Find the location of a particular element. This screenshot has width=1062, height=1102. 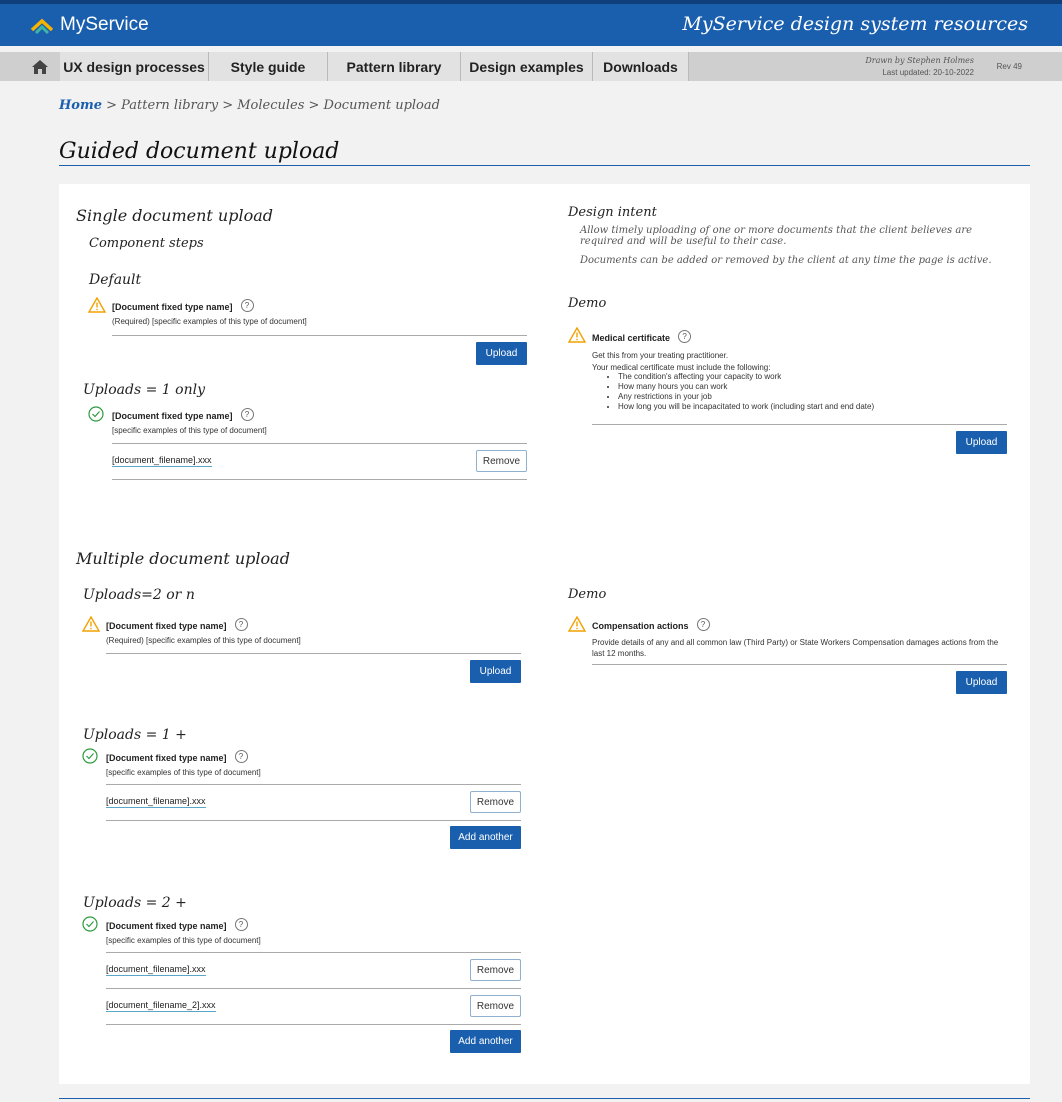

brand-name: MyService is located at coordinates (104, 24).